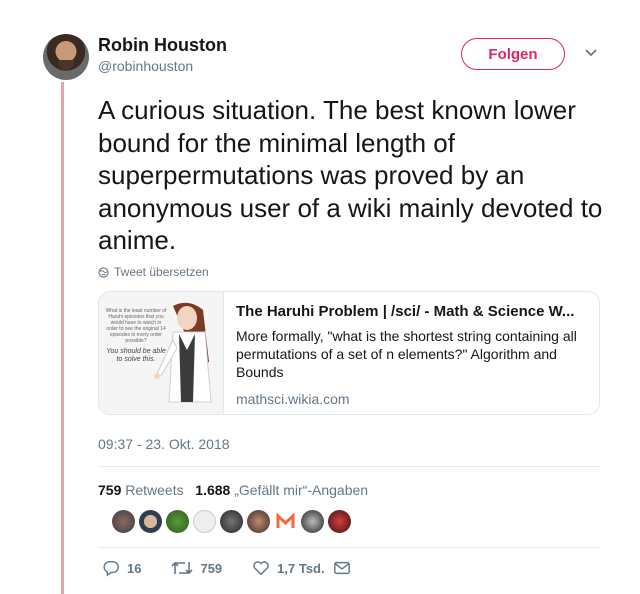 The height and width of the screenshot is (594, 640). Describe the element at coordinates (110, 490) in the screenshot. I see `retweets-count: 759` at that location.